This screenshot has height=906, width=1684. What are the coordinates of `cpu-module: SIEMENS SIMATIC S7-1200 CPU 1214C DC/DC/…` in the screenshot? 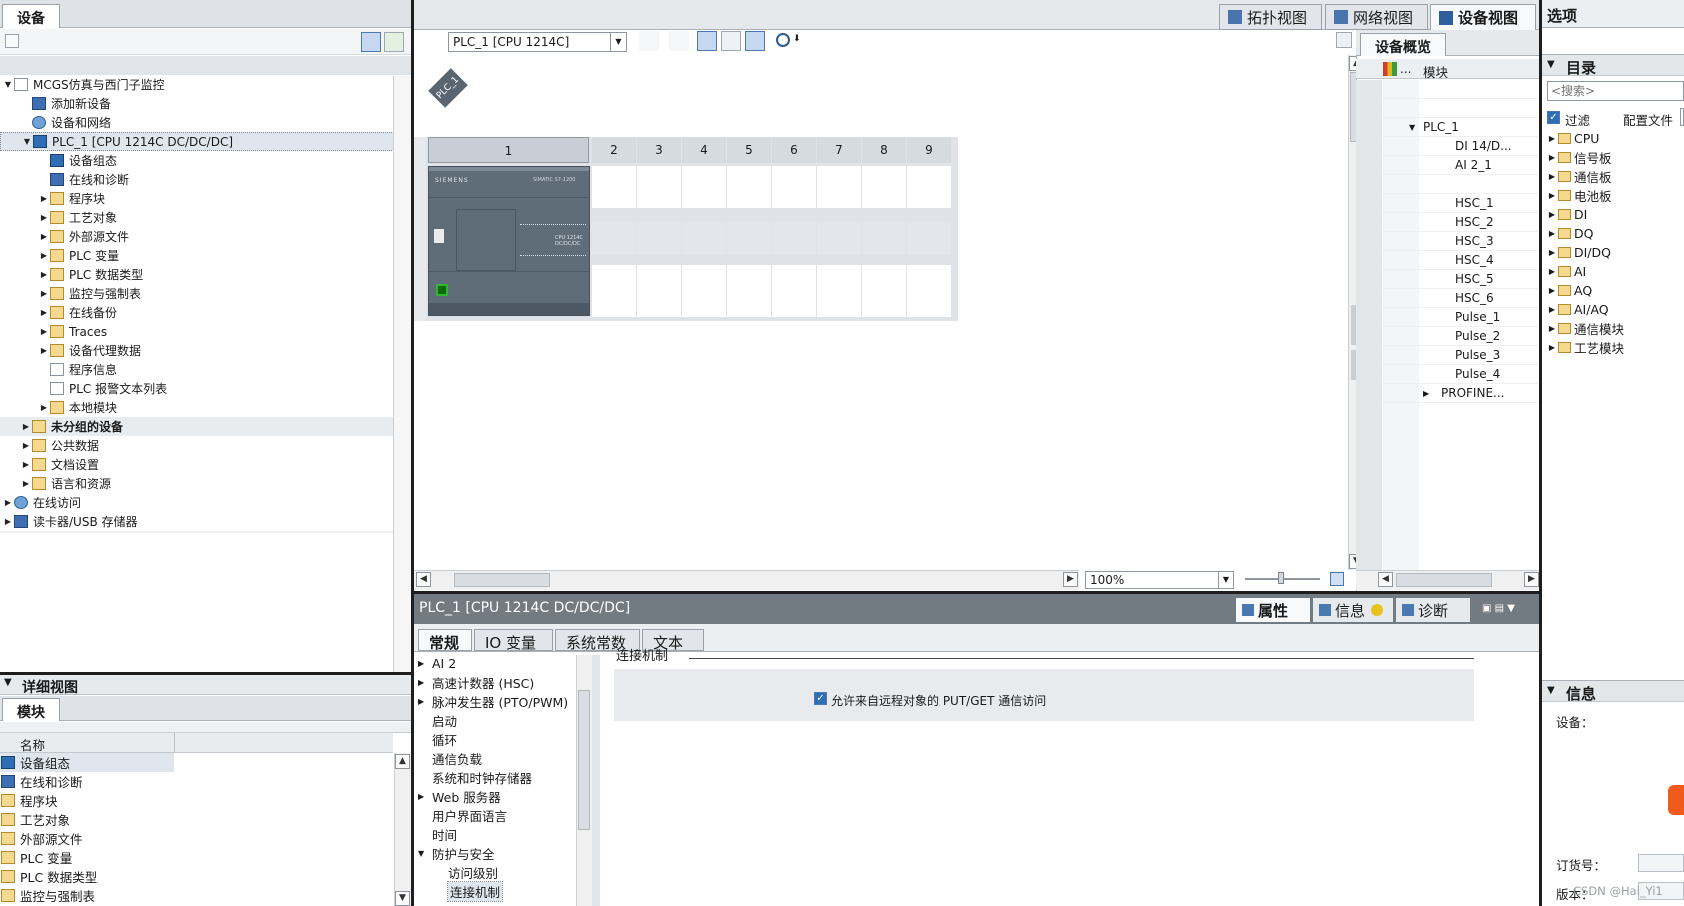 It's located at (509, 241).